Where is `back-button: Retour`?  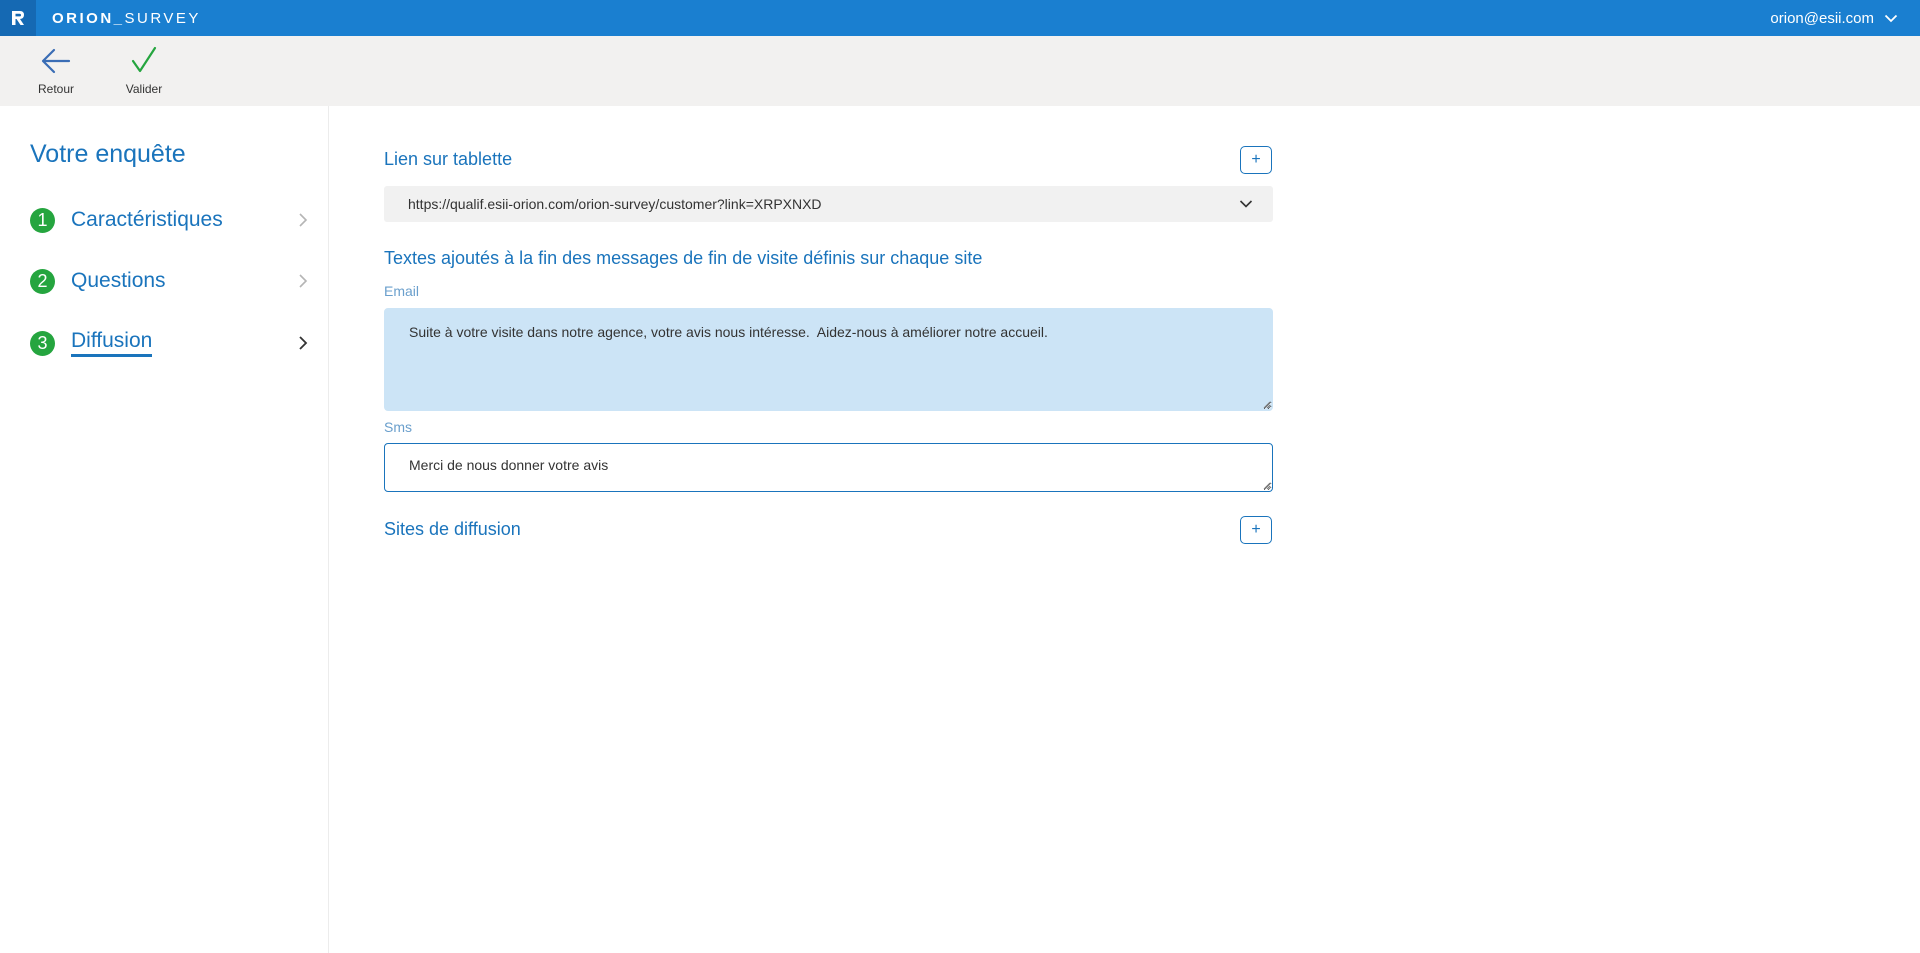 back-button: Retour is located at coordinates (56, 72).